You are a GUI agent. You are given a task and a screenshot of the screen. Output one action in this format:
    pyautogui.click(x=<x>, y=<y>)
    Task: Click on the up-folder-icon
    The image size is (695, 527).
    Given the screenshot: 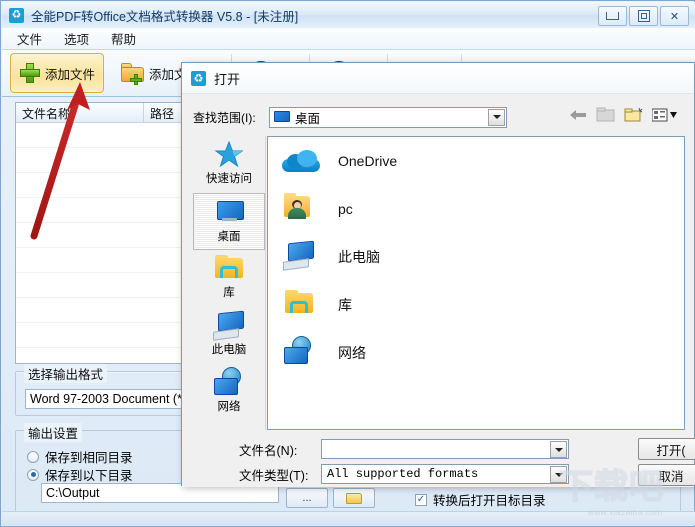 What is the action you would take?
    pyautogui.click(x=606, y=116)
    